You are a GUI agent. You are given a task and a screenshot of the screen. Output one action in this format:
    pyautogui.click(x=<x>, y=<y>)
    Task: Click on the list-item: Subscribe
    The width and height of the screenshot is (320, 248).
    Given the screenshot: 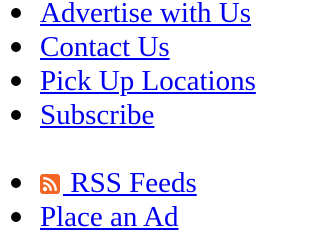 What is the action you would take?
    pyautogui.click(x=141, y=115)
    